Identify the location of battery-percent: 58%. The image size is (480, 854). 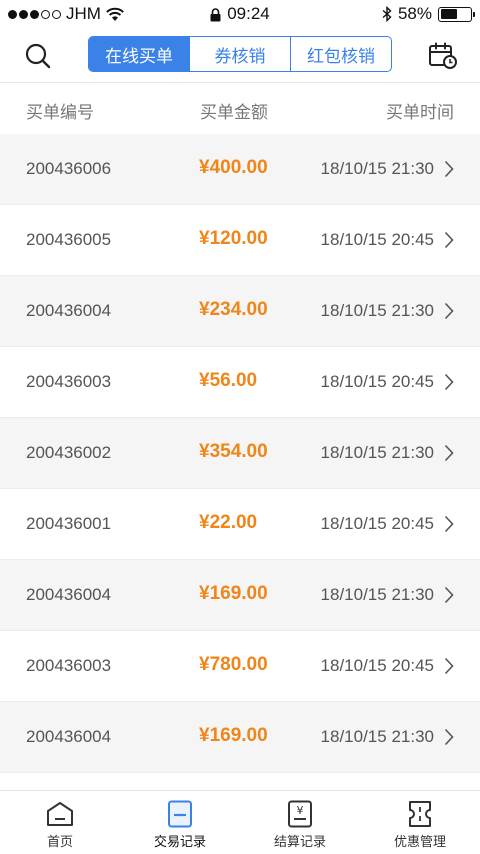
(414, 13).